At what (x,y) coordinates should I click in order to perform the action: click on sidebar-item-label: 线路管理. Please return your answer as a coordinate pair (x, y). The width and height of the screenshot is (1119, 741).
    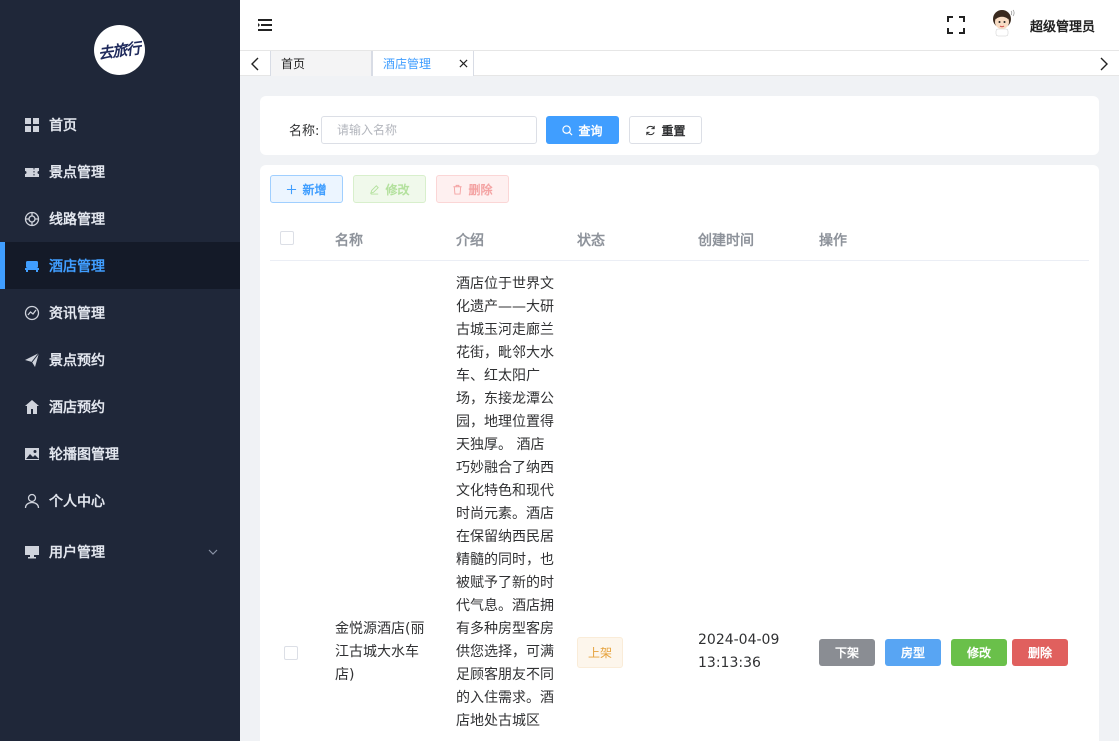
    Looking at the image, I should click on (77, 219).